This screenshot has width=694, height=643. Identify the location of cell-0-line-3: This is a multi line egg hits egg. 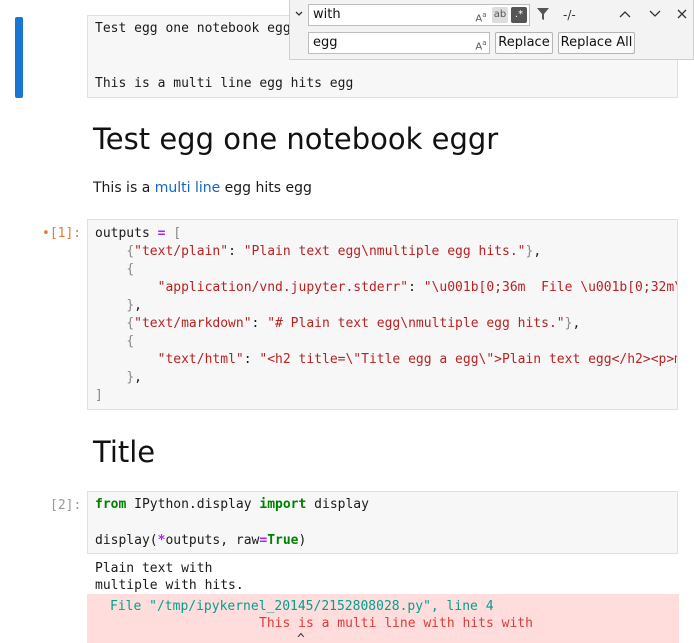
(224, 83).